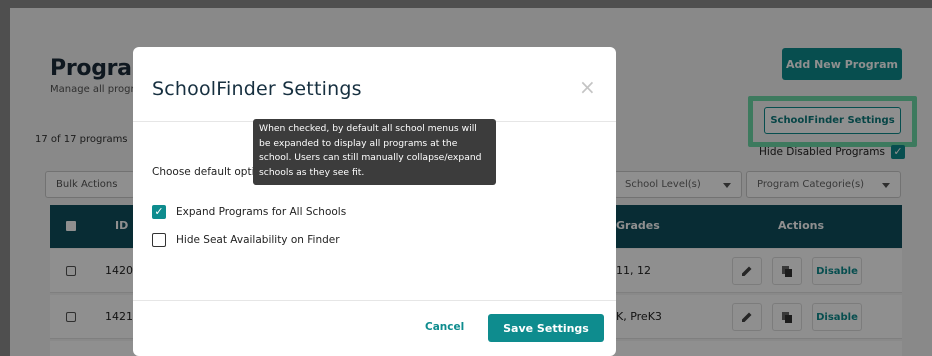 This screenshot has width=932, height=356. Describe the element at coordinates (444, 327) in the screenshot. I see `cancel-button: Cancel` at that location.